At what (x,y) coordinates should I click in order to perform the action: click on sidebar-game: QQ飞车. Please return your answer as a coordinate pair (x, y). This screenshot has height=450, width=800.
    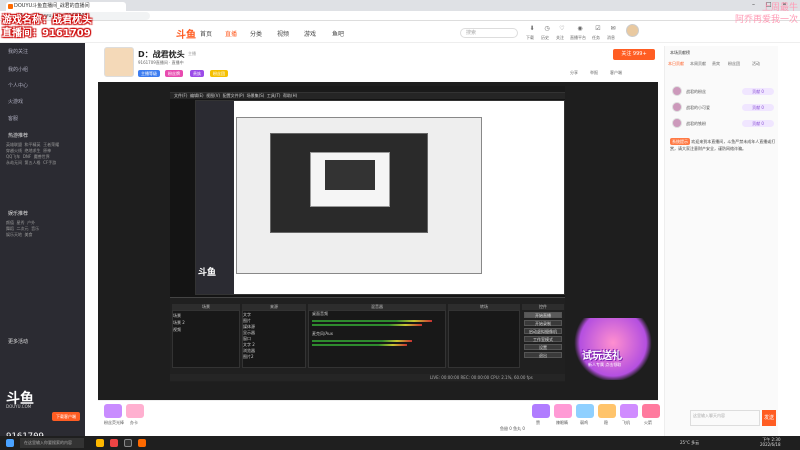
    Looking at the image, I should click on (13, 156).